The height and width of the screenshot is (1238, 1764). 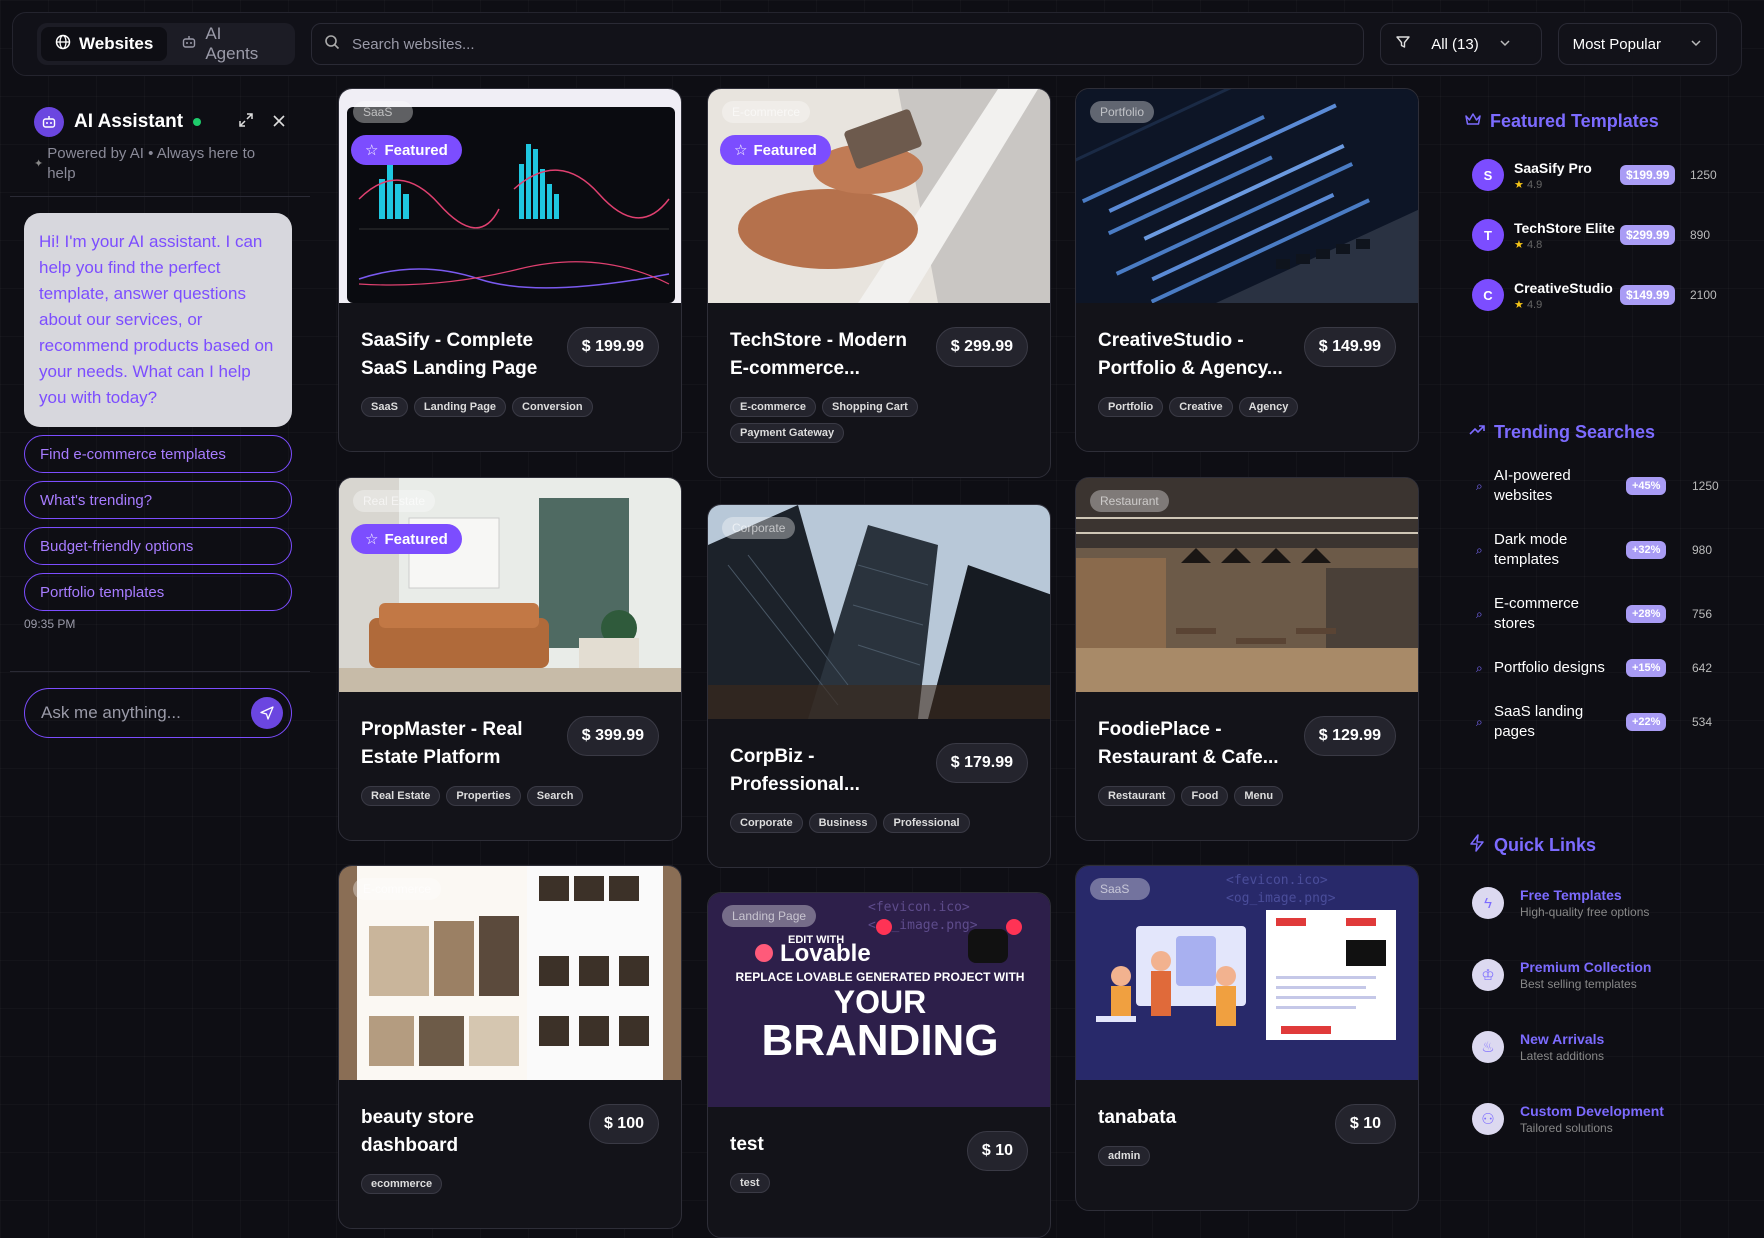 I want to click on quick-link-subtitle: High-quality free options, so click(x=1585, y=912).